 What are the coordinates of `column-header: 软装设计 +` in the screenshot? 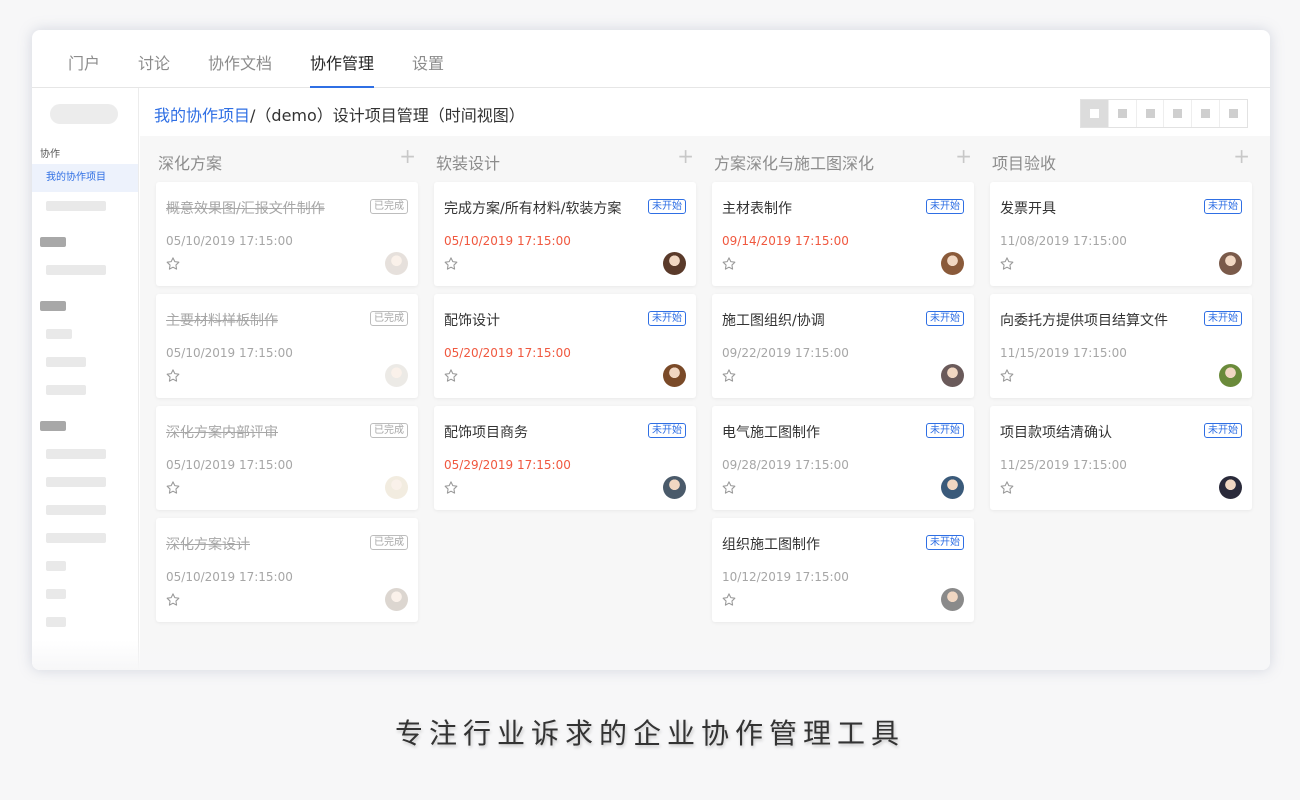 It's located at (565, 159).